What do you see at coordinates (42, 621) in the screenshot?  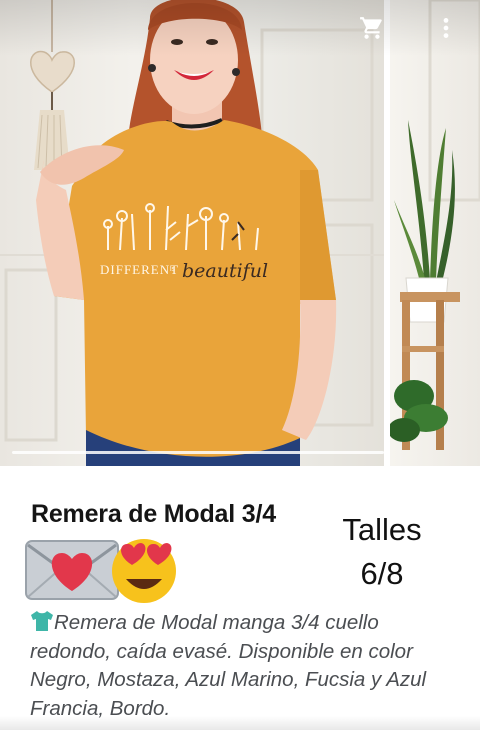 I see `t-shirt-emoji` at bounding box center [42, 621].